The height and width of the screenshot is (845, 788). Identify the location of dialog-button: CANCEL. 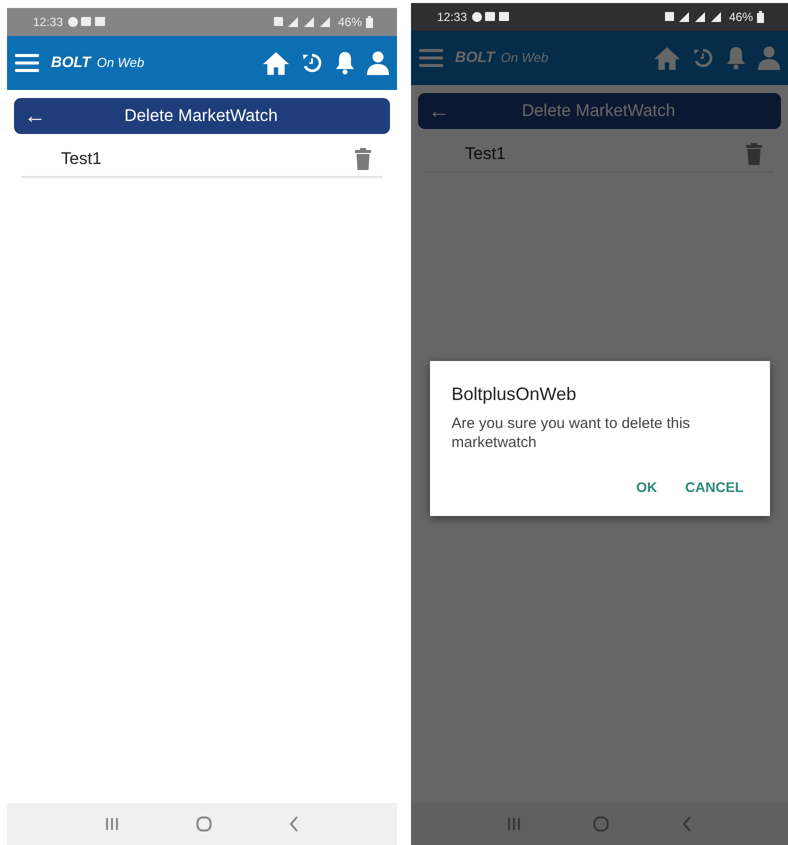
(714, 487).